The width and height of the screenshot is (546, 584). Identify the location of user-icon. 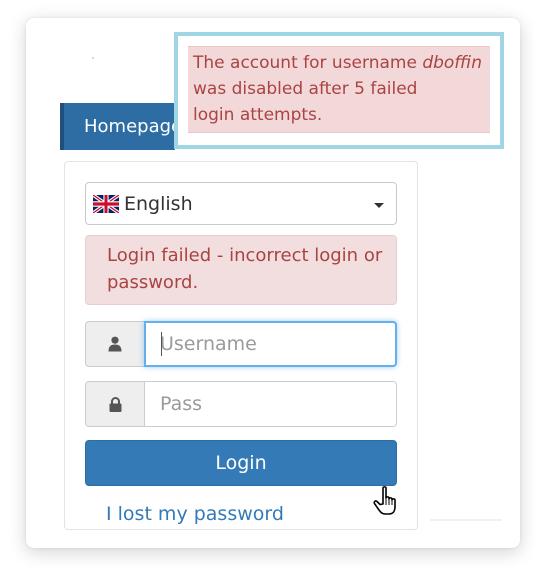
(115, 344).